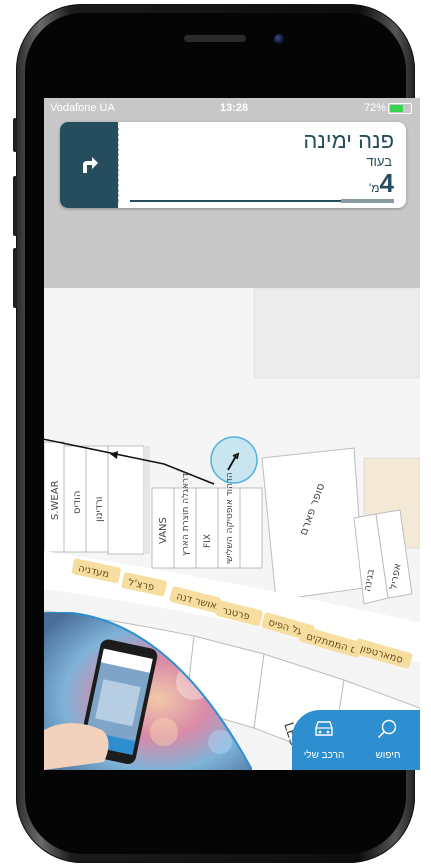 This screenshot has height=867, width=431. What do you see at coordinates (147, 500) in the screenshot?
I see `map-hatch` at bounding box center [147, 500].